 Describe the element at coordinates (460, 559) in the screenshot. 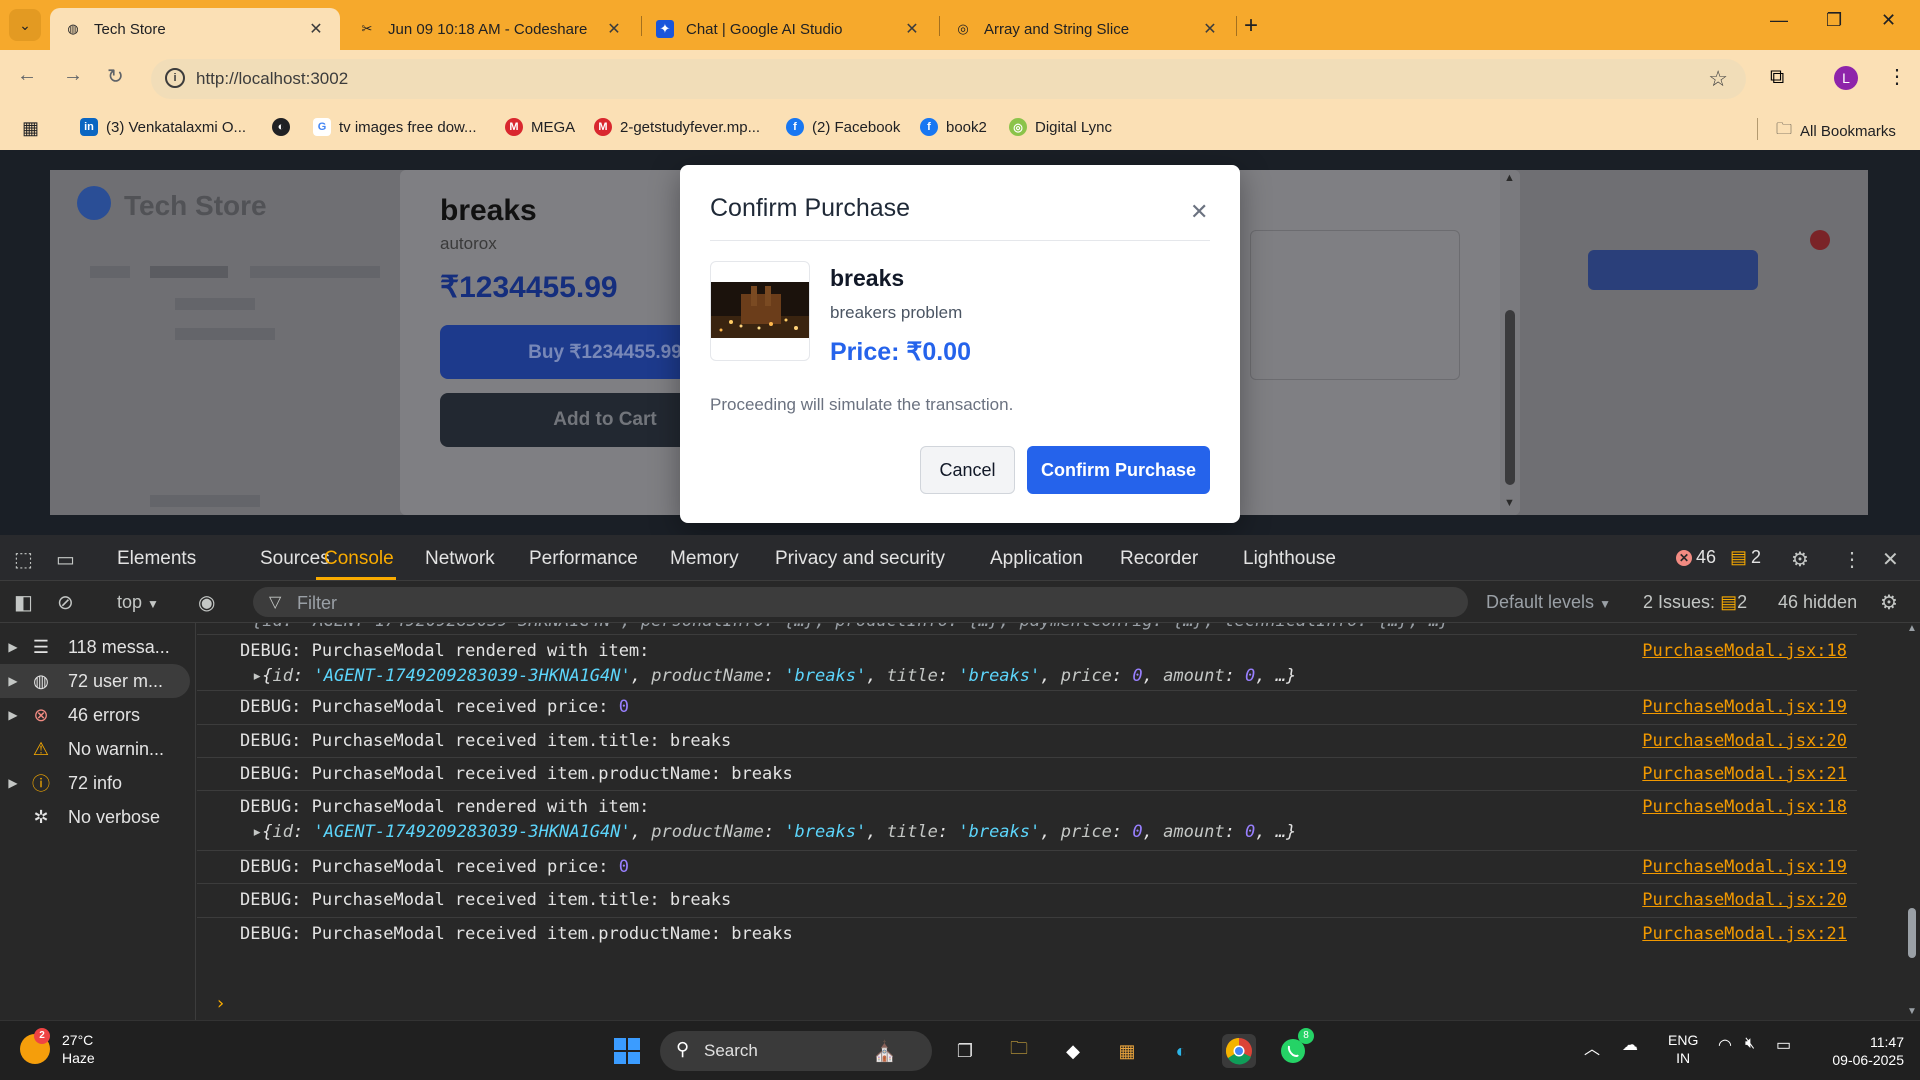

I see `tab-network: Network` at that location.